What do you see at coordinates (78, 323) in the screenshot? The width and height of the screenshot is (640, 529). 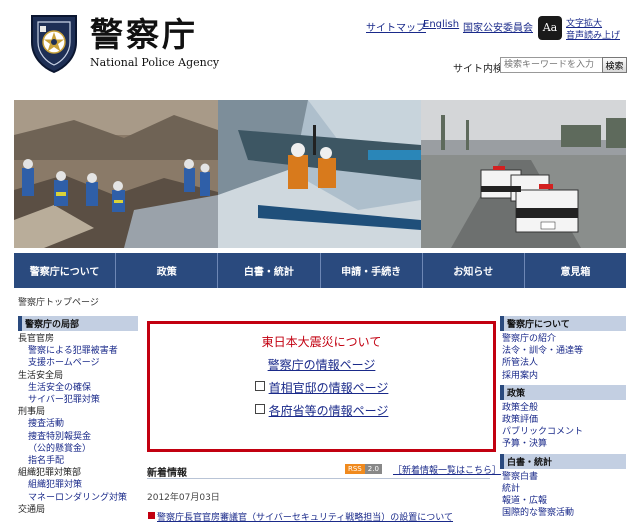 I see `sidebar-heading-bureaus: 警察庁の局部` at bounding box center [78, 323].